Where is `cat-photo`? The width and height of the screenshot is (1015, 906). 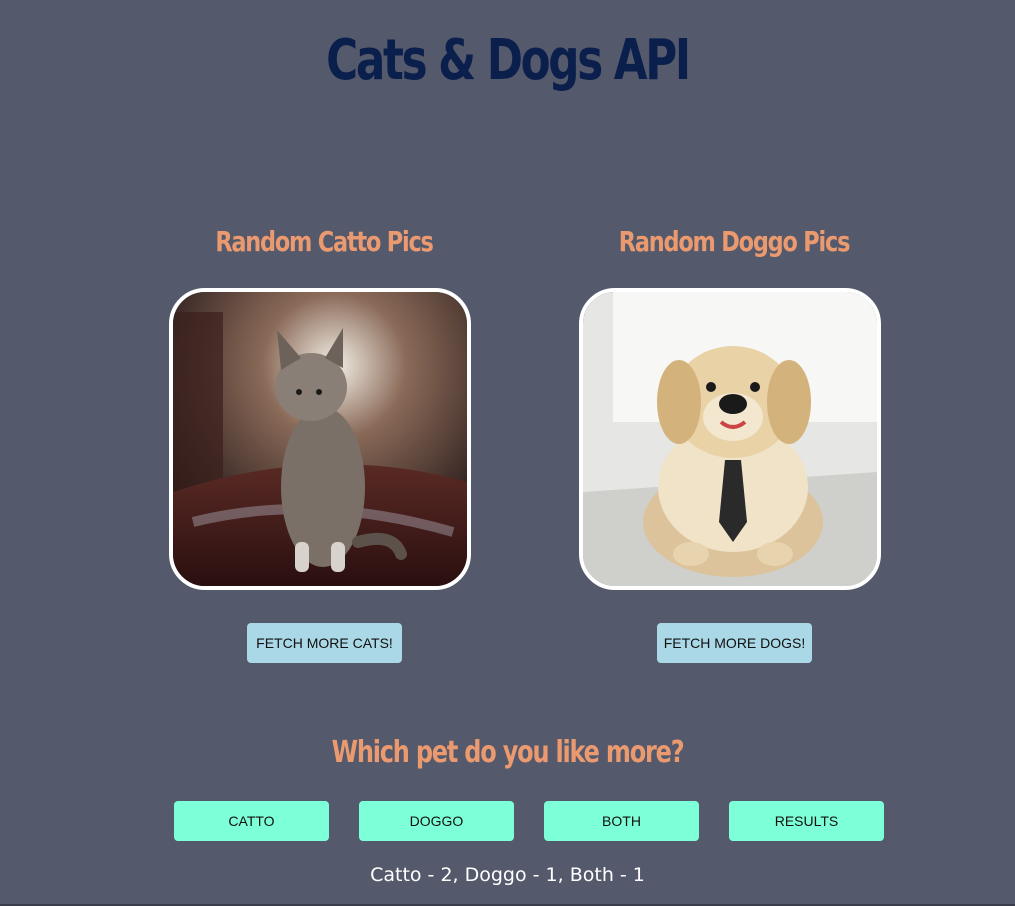
cat-photo is located at coordinates (320, 439).